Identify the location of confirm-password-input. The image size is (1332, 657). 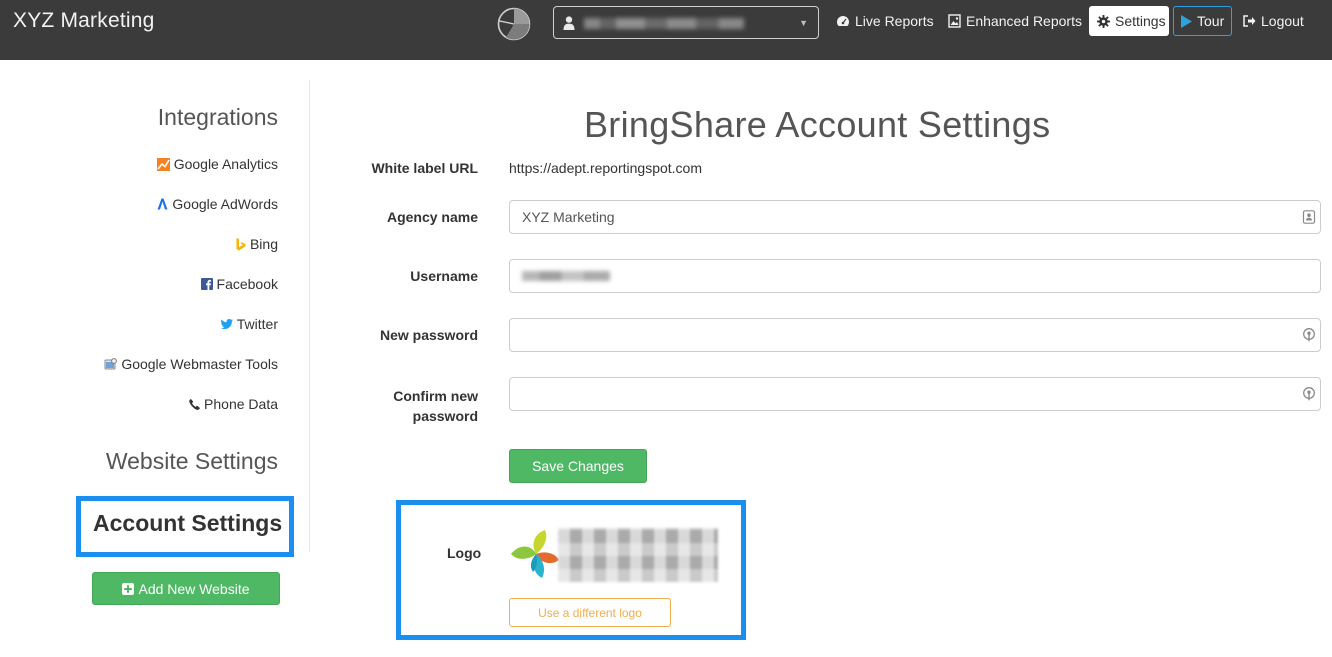
(915, 394).